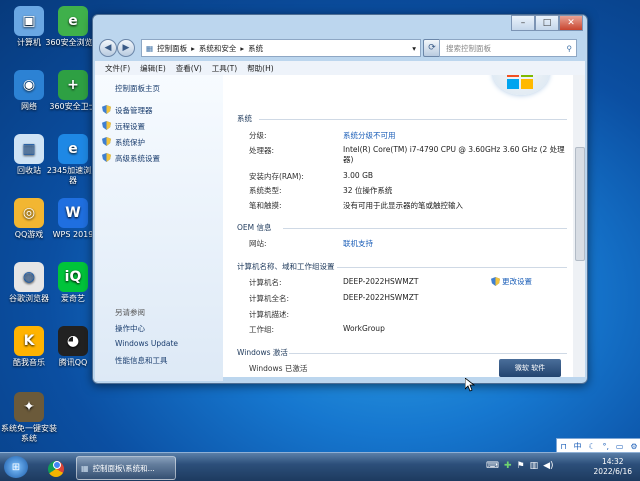 The width and height of the screenshot is (640, 481). I want to click on online-support-link: 联机支持, so click(358, 243).